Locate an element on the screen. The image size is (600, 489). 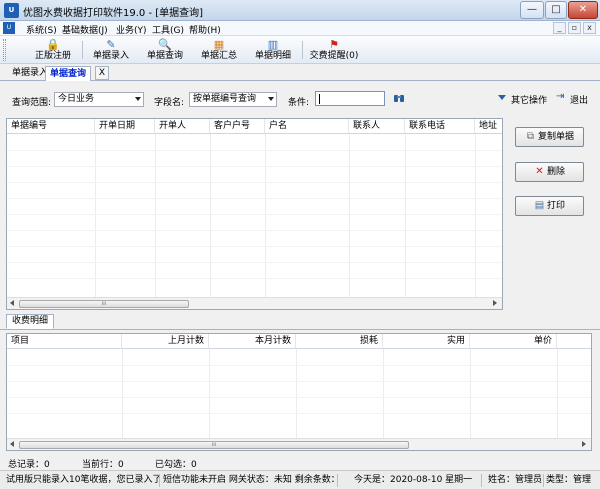
current-row: 当前行：0 is located at coordinates (103, 465).